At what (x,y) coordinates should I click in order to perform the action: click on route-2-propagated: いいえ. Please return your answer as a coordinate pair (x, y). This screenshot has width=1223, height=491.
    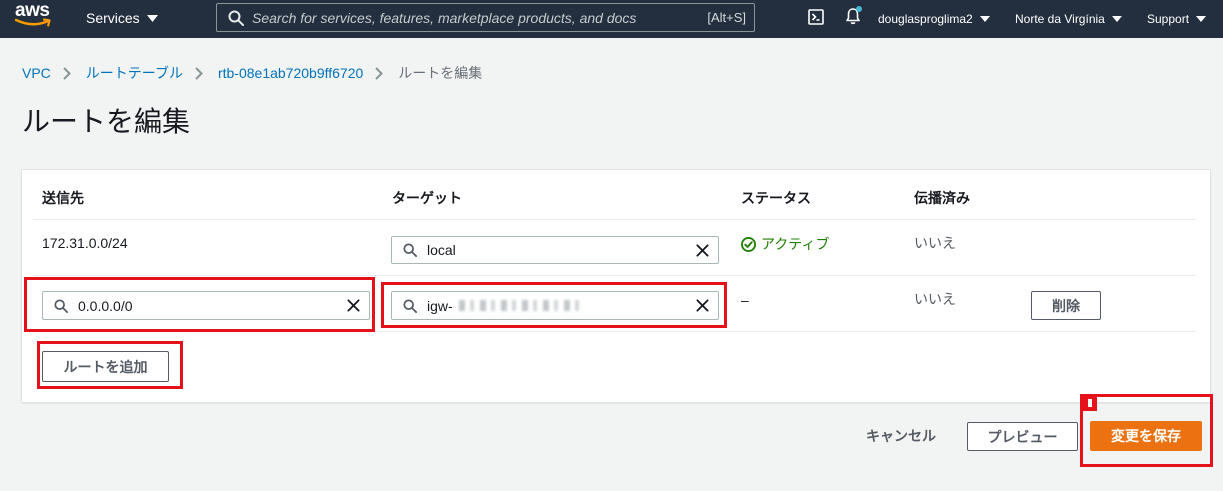
    Looking at the image, I should click on (935, 299).